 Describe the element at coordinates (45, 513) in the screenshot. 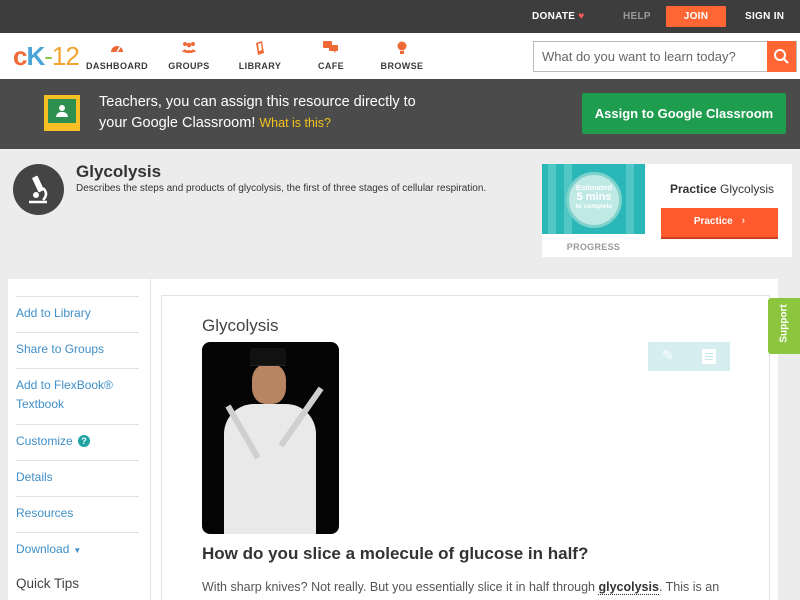

I see `sidebar-resources-label: Resources` at that location.